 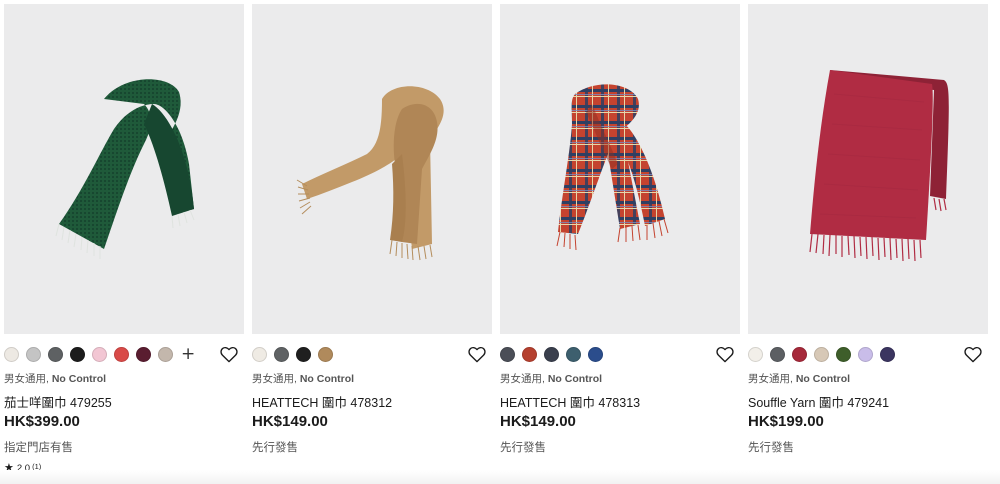 I want to click on green-checked-scarf-image, so click(x=125, y=169).